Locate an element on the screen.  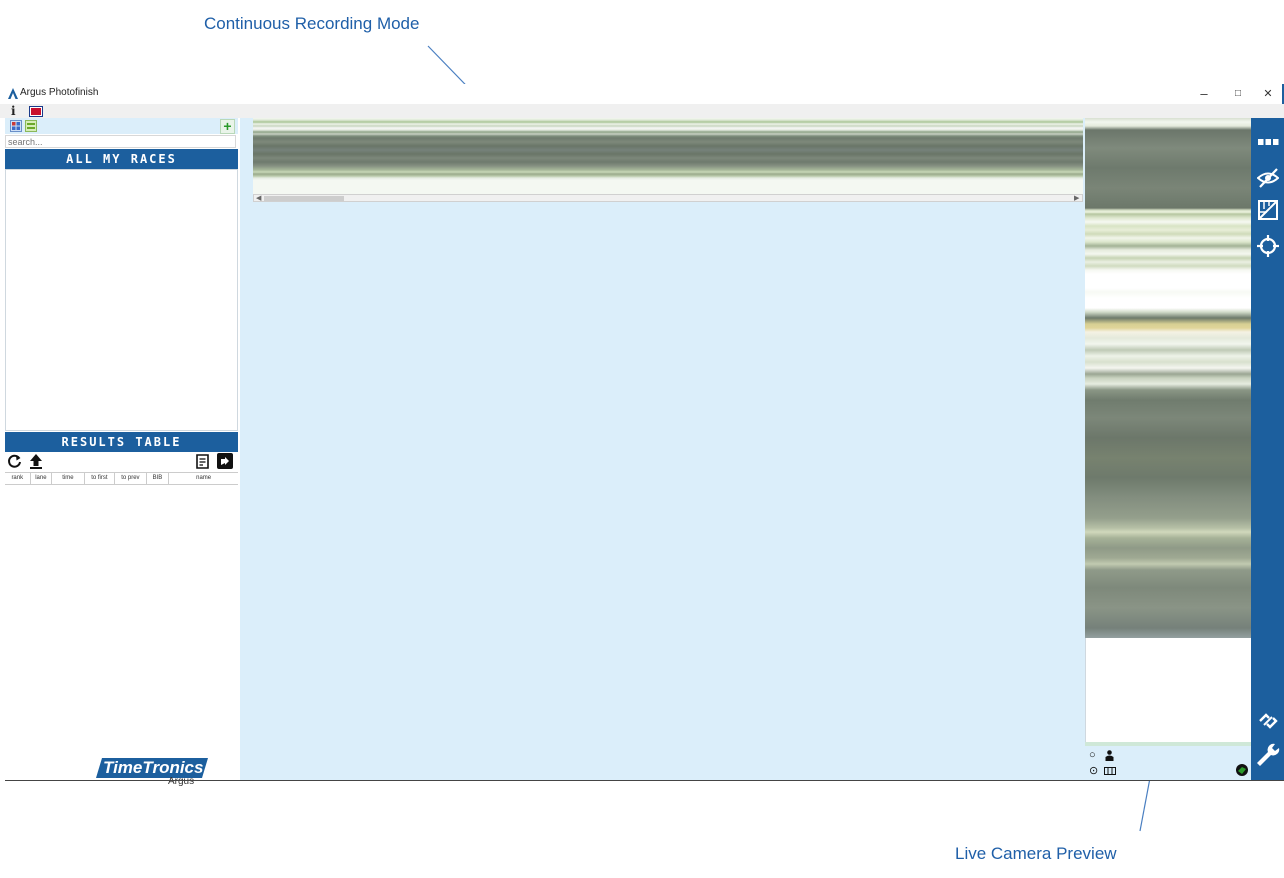
record-circle-icon: ○ is located at coordinates (1092, 755).